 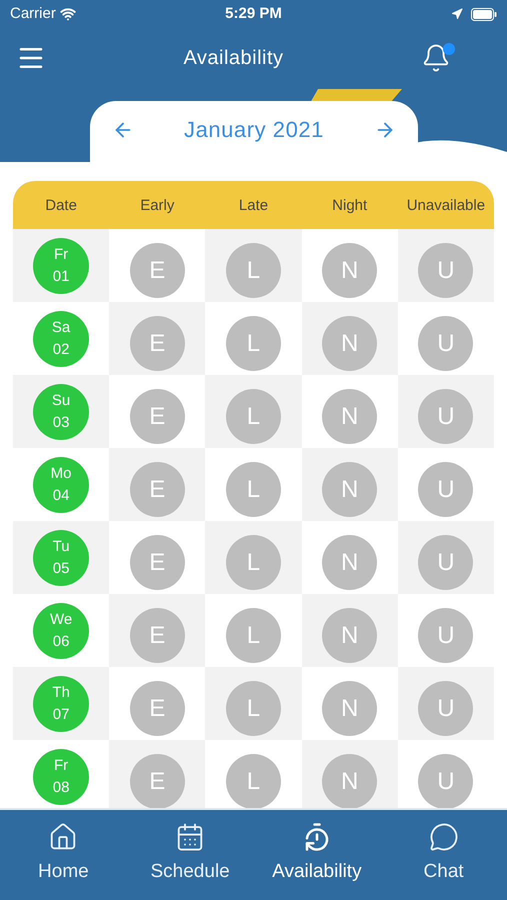 What do you see at coordinates (61, 422) in the screenshot?
I see `date-label: 03` at bounding box center [61, 422].